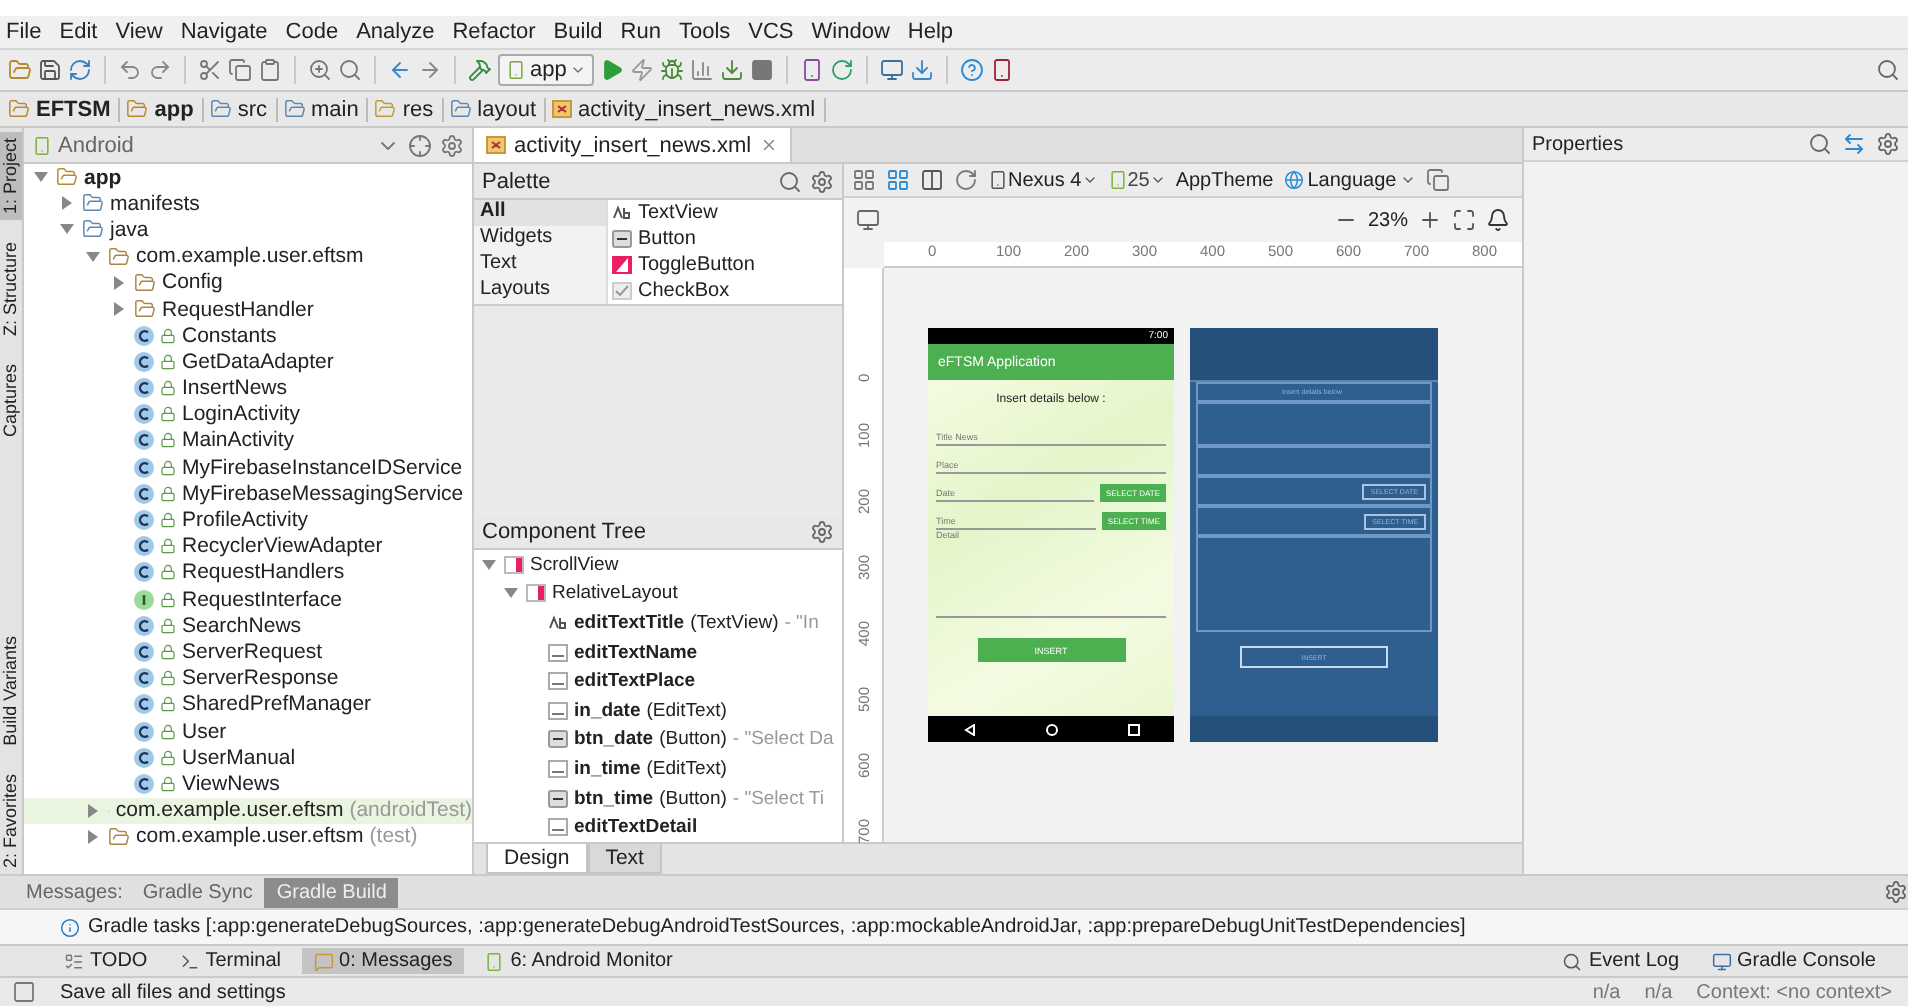 The width and height of the screenshot is (1908, 1006). What do you see at coordinates (24, 992) in the screenshot?
I see `panel-toggle-icon` at bounding box center [24, 992].